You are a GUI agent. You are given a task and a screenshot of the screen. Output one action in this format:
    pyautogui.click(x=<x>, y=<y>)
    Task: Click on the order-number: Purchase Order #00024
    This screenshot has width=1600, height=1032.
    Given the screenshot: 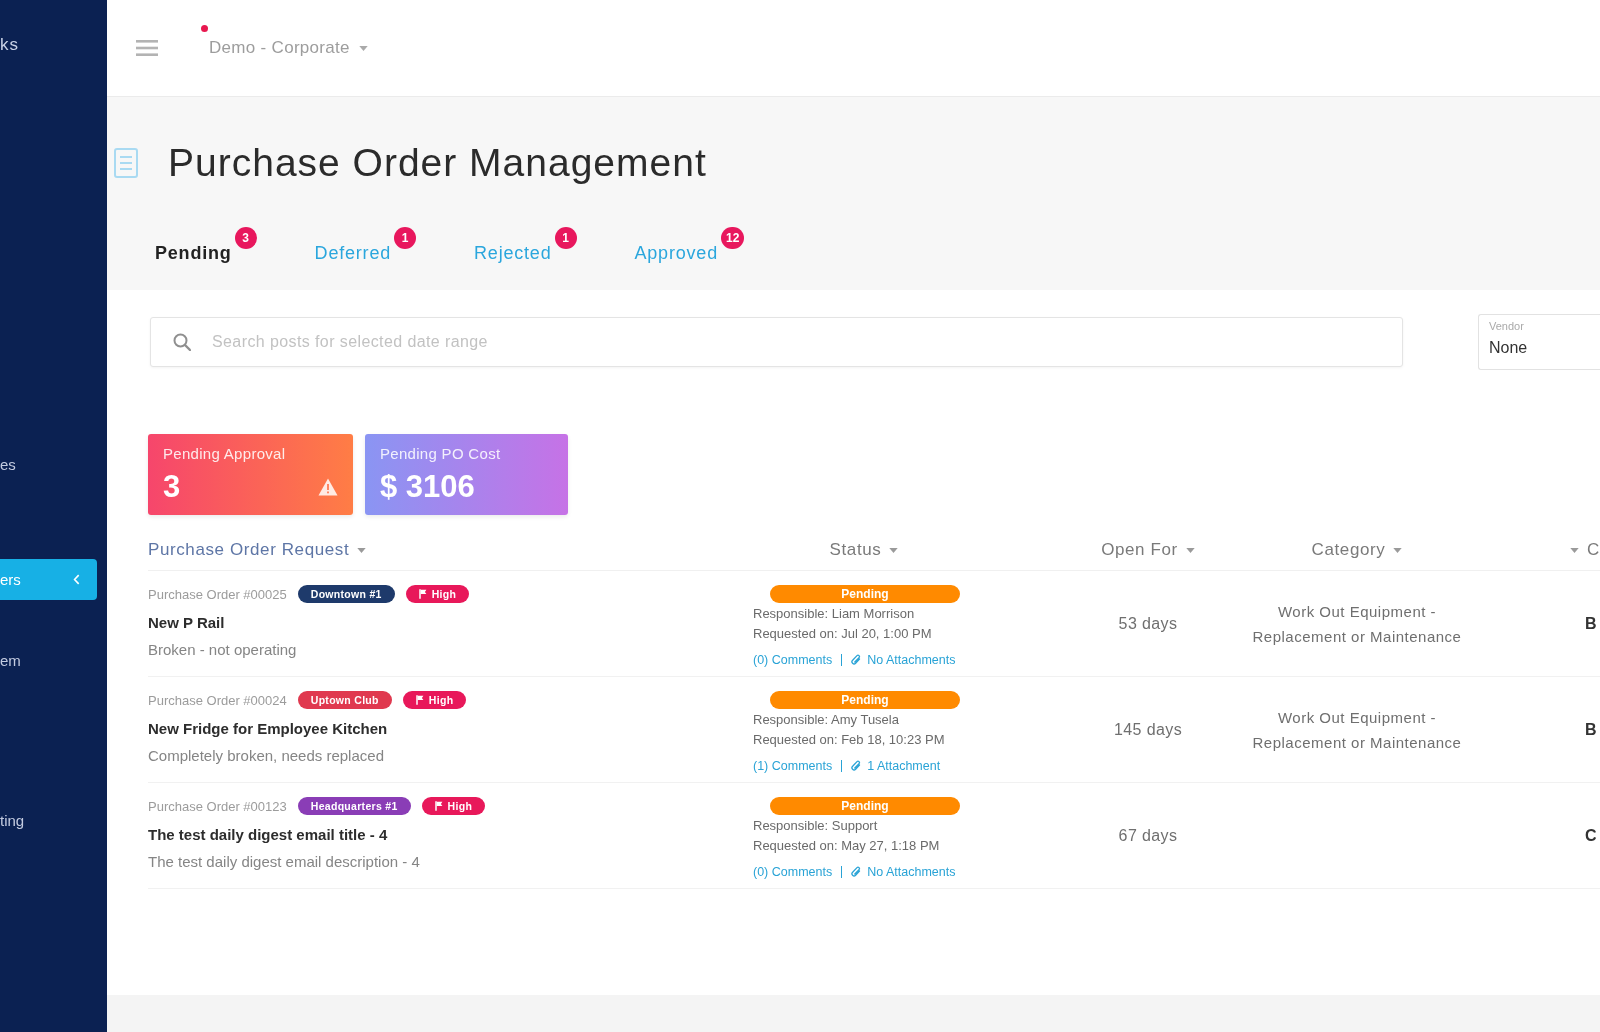 What is the action you would take?
    pyautogui.click(x=217, y=700)
    